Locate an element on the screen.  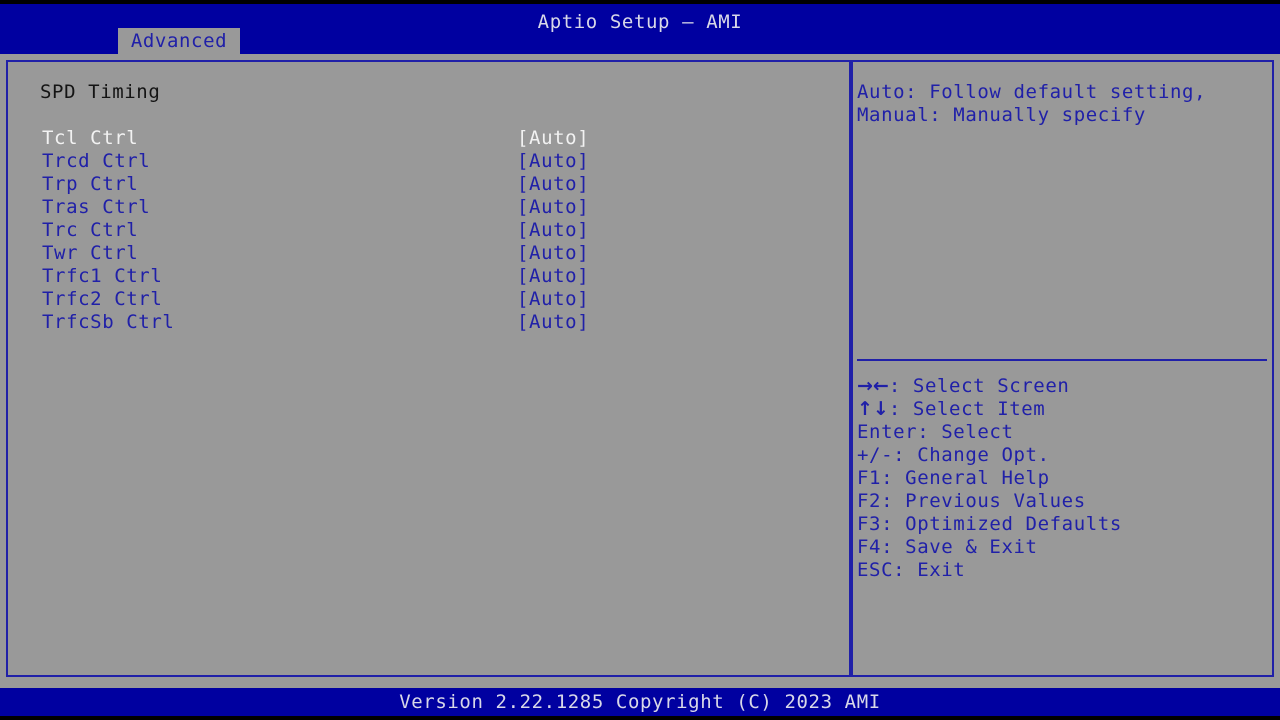
legend-row: ↑↓: Select Item is located at coordinates (1063, 409).